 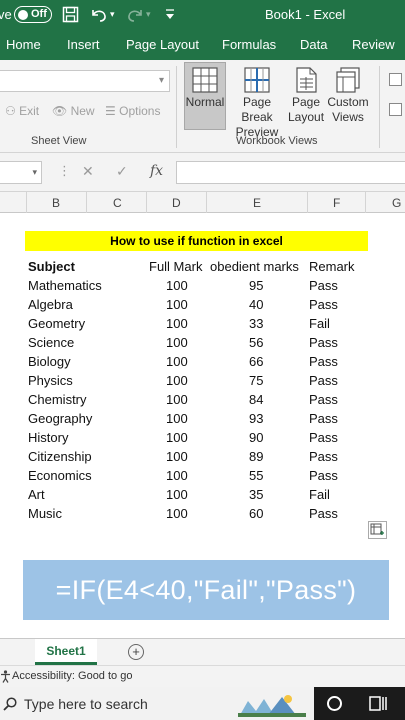 I want to click on cell-subject: Biology, so click(x=49, y=361).